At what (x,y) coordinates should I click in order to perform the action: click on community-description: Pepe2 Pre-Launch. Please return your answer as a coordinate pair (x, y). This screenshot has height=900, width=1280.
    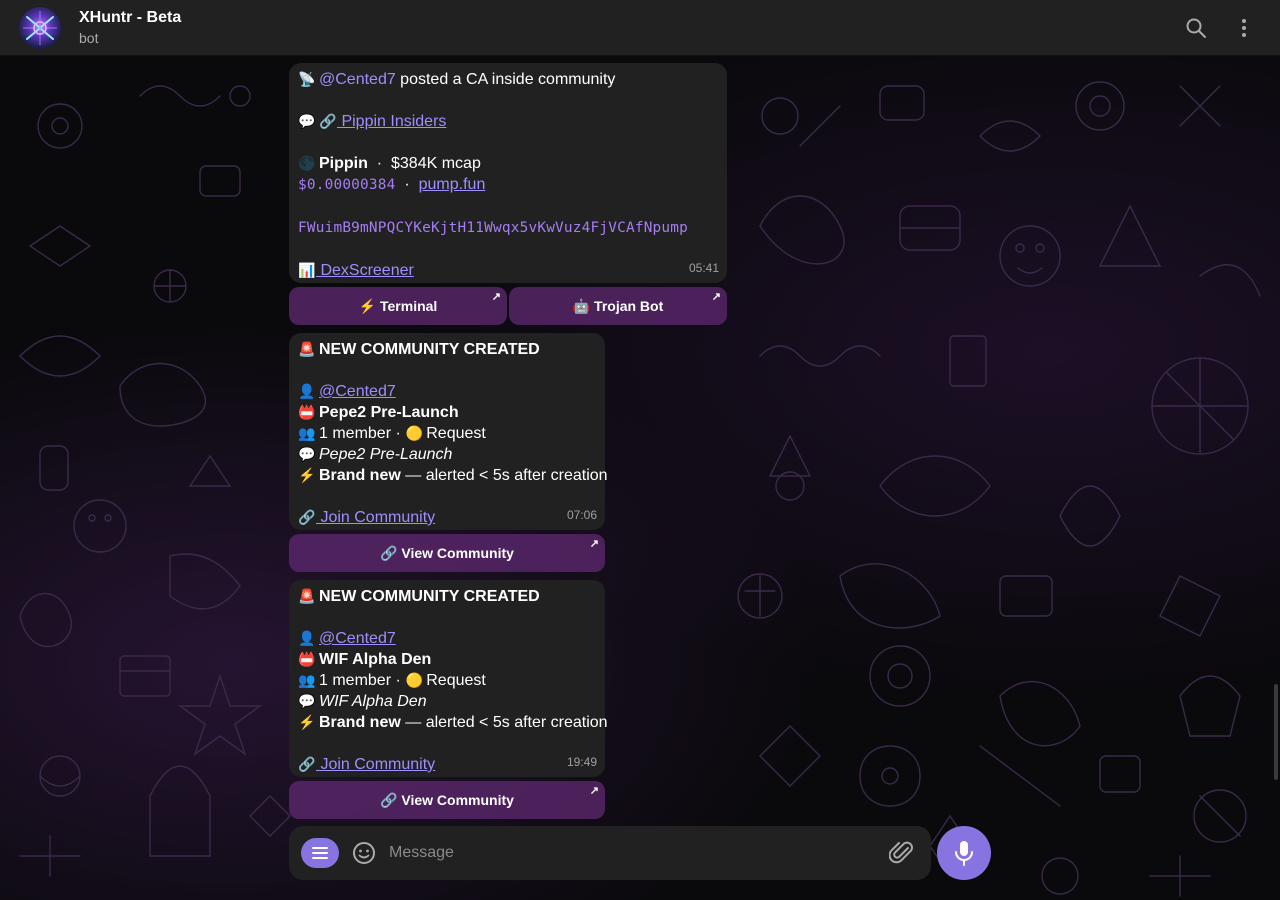
    Looking at the image, I should click on (386, 454).